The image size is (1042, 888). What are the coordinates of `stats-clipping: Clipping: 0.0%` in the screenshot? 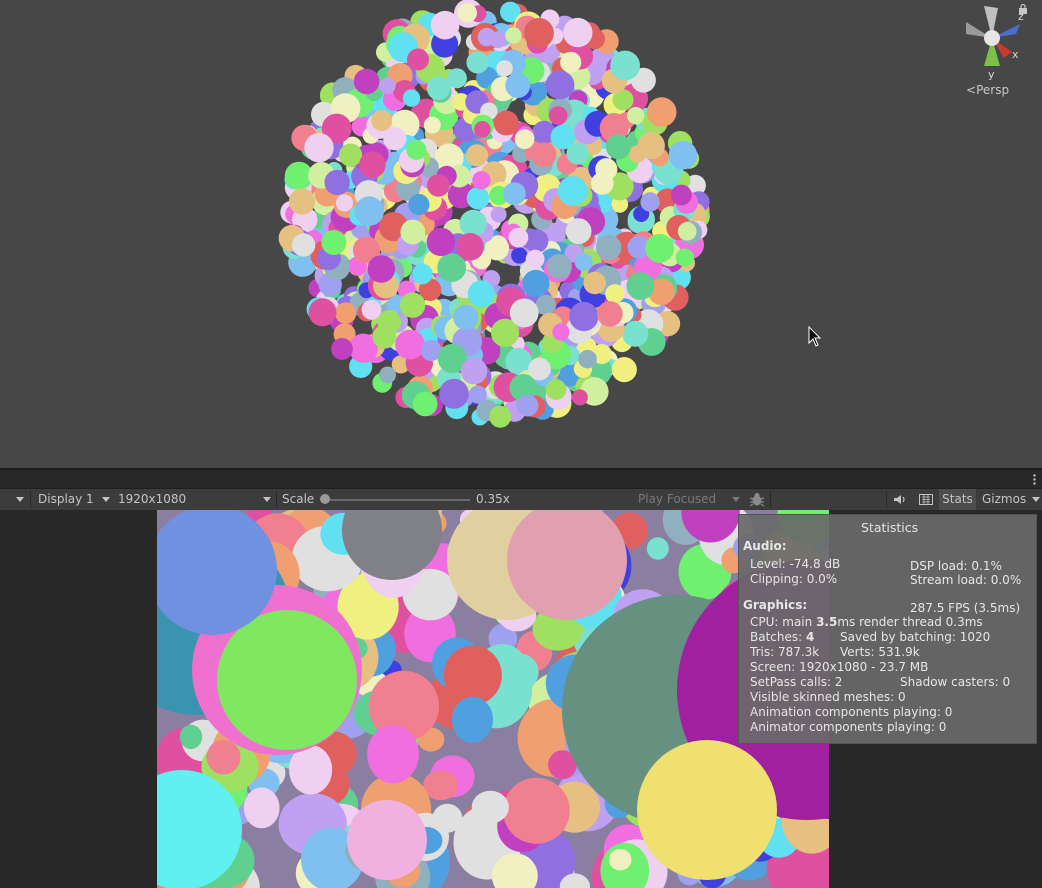 It's located at (794, 579).